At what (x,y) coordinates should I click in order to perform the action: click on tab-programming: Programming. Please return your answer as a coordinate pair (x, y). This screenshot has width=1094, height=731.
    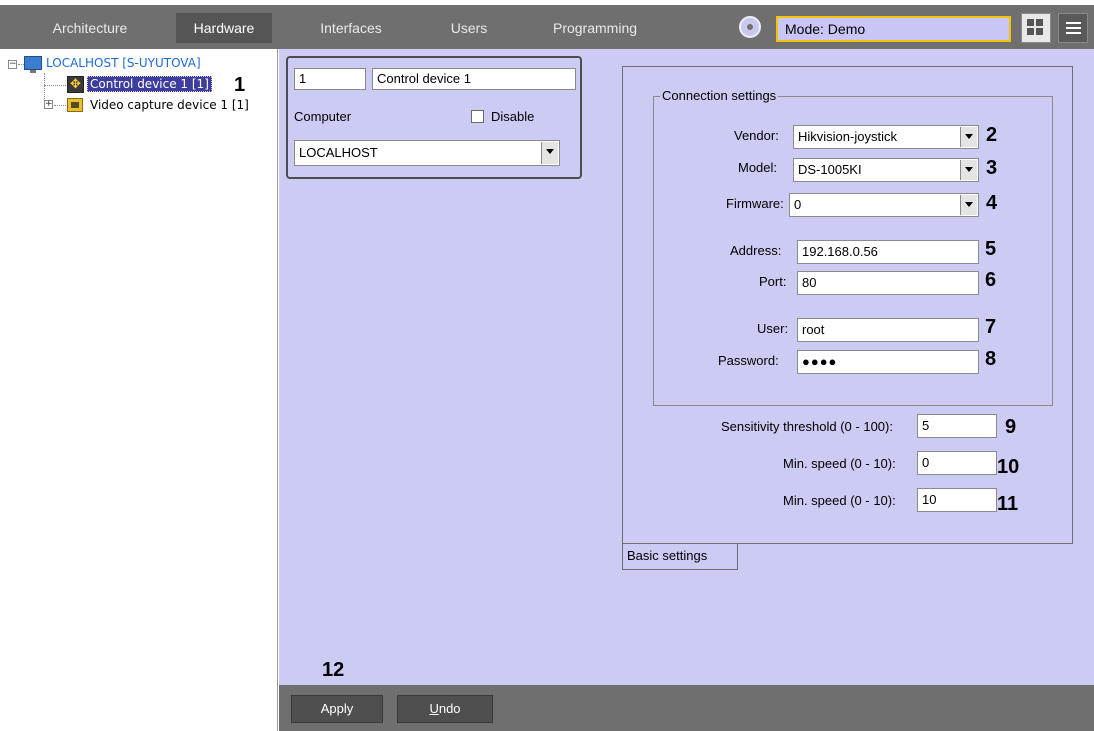
    Looking at the image, I should click on (595, 28).